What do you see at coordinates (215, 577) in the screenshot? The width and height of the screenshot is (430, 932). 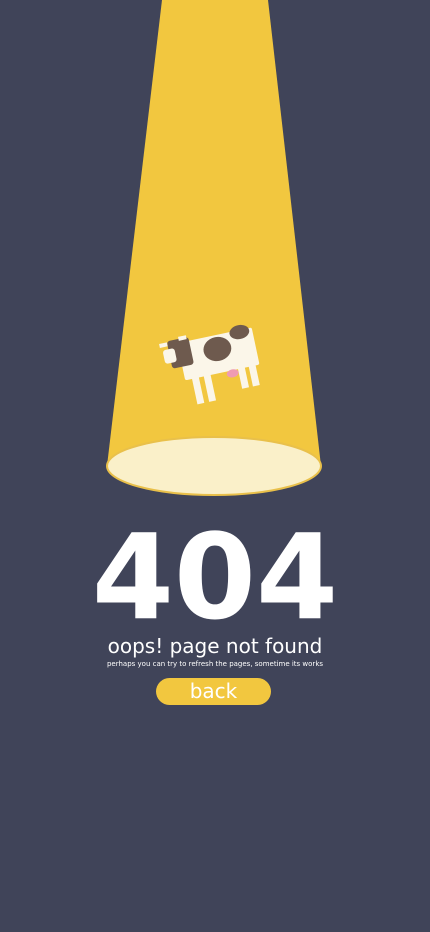 I see `error-code: 404` at bounding box center [215, 577].